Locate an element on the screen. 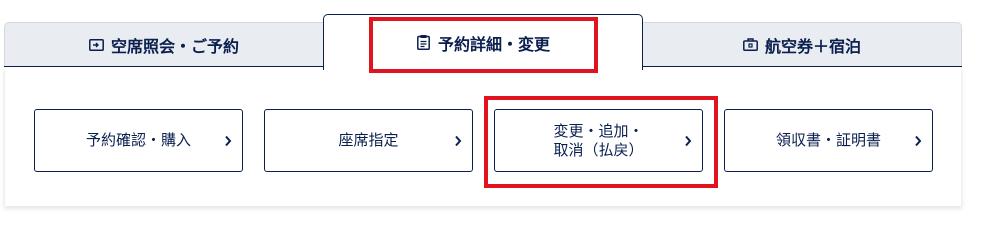  suitcase-icon is located at coordinates (751, 45).